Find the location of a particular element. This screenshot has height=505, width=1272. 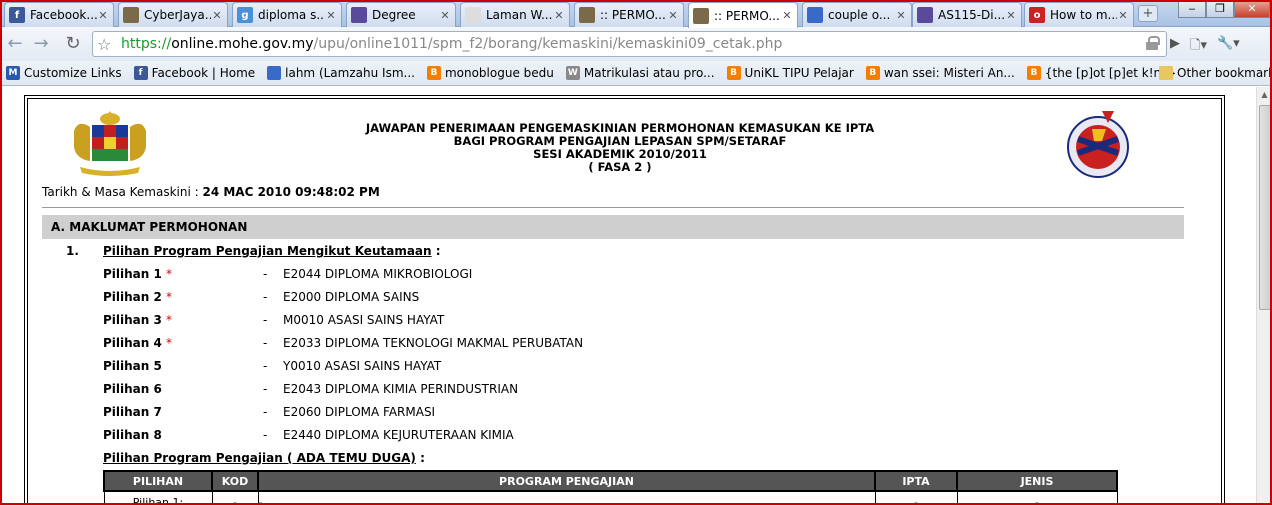

reload-button: ↻ is located at coordinates (73, 44).